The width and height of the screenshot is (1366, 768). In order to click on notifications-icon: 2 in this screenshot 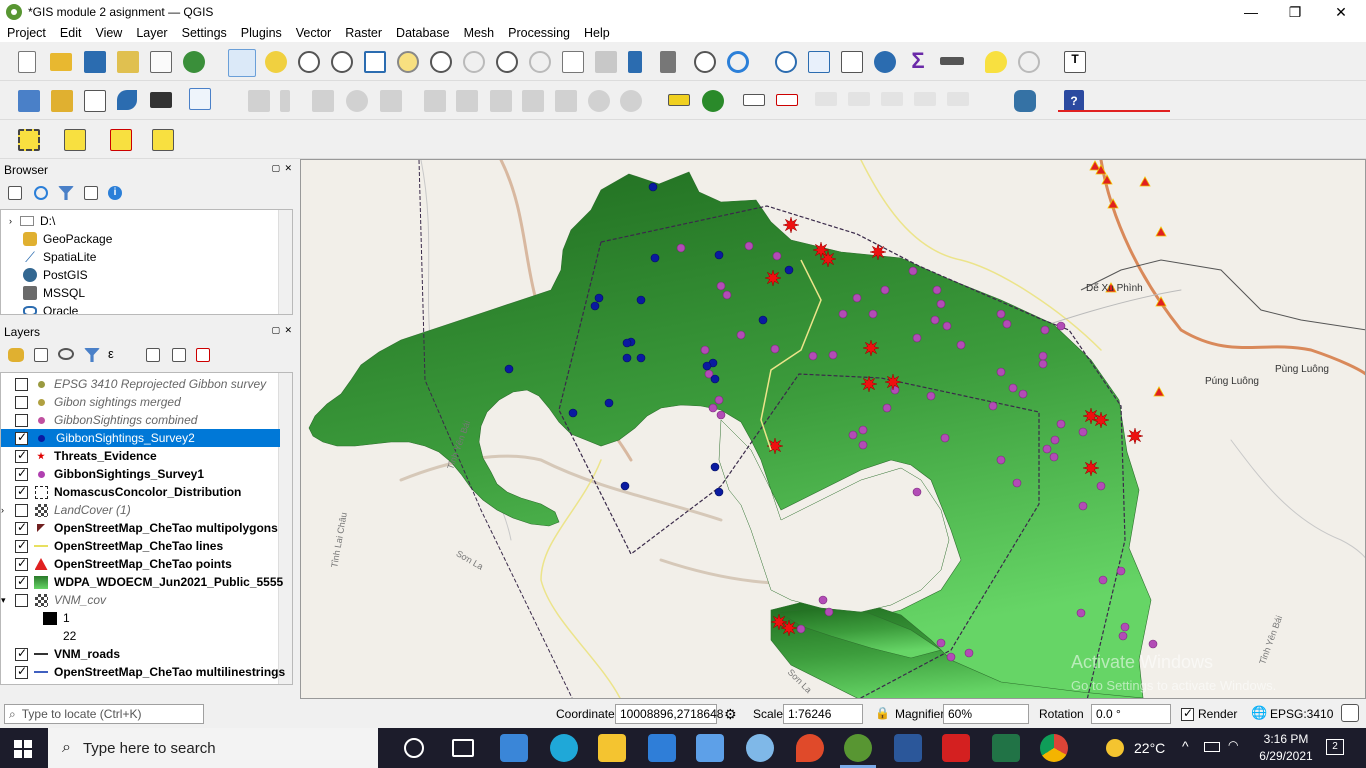, I will do `click(1335, 747)`.